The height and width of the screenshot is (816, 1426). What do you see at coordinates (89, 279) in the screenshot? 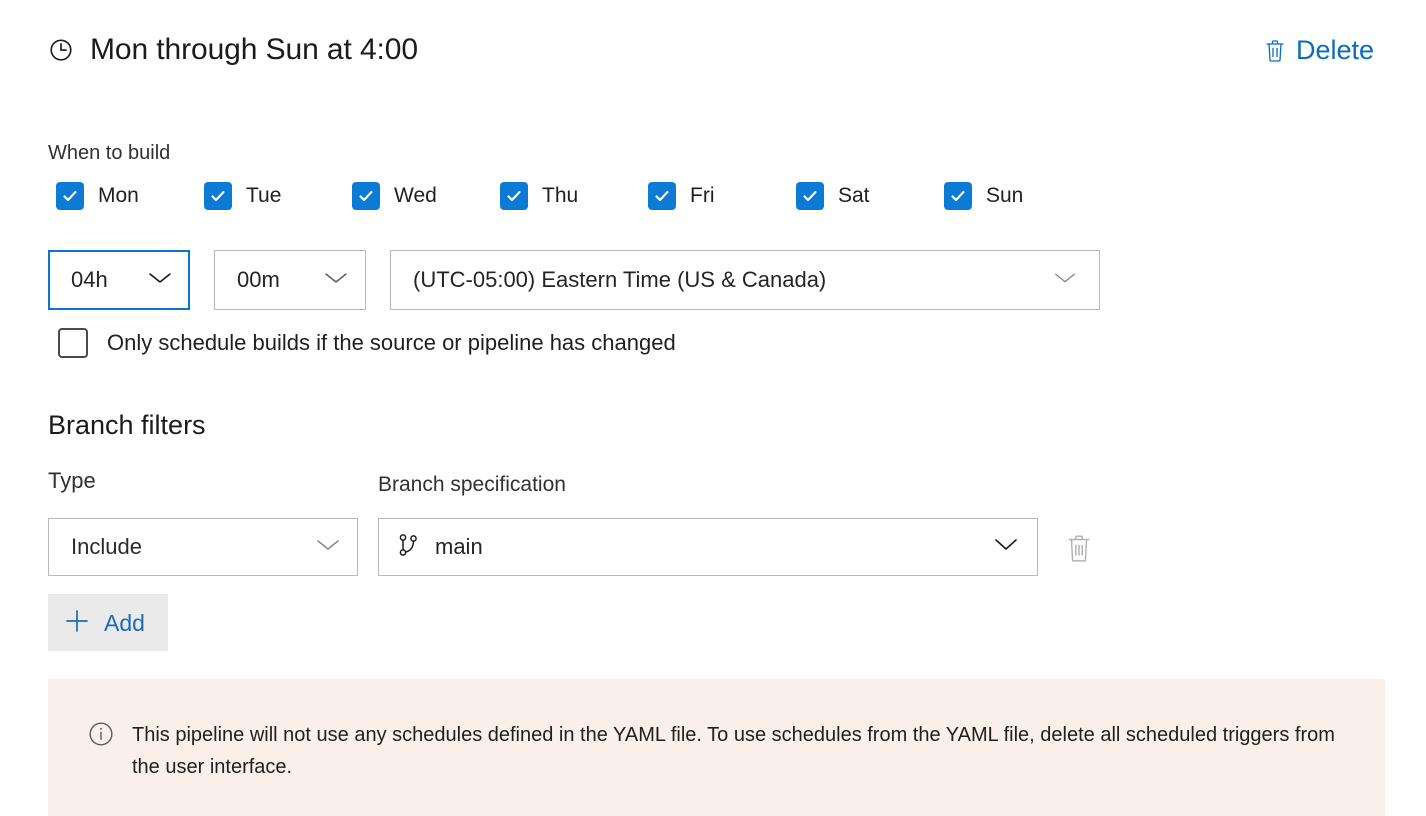
I see `hours-value: 04h` at bounding box center [89, 279].